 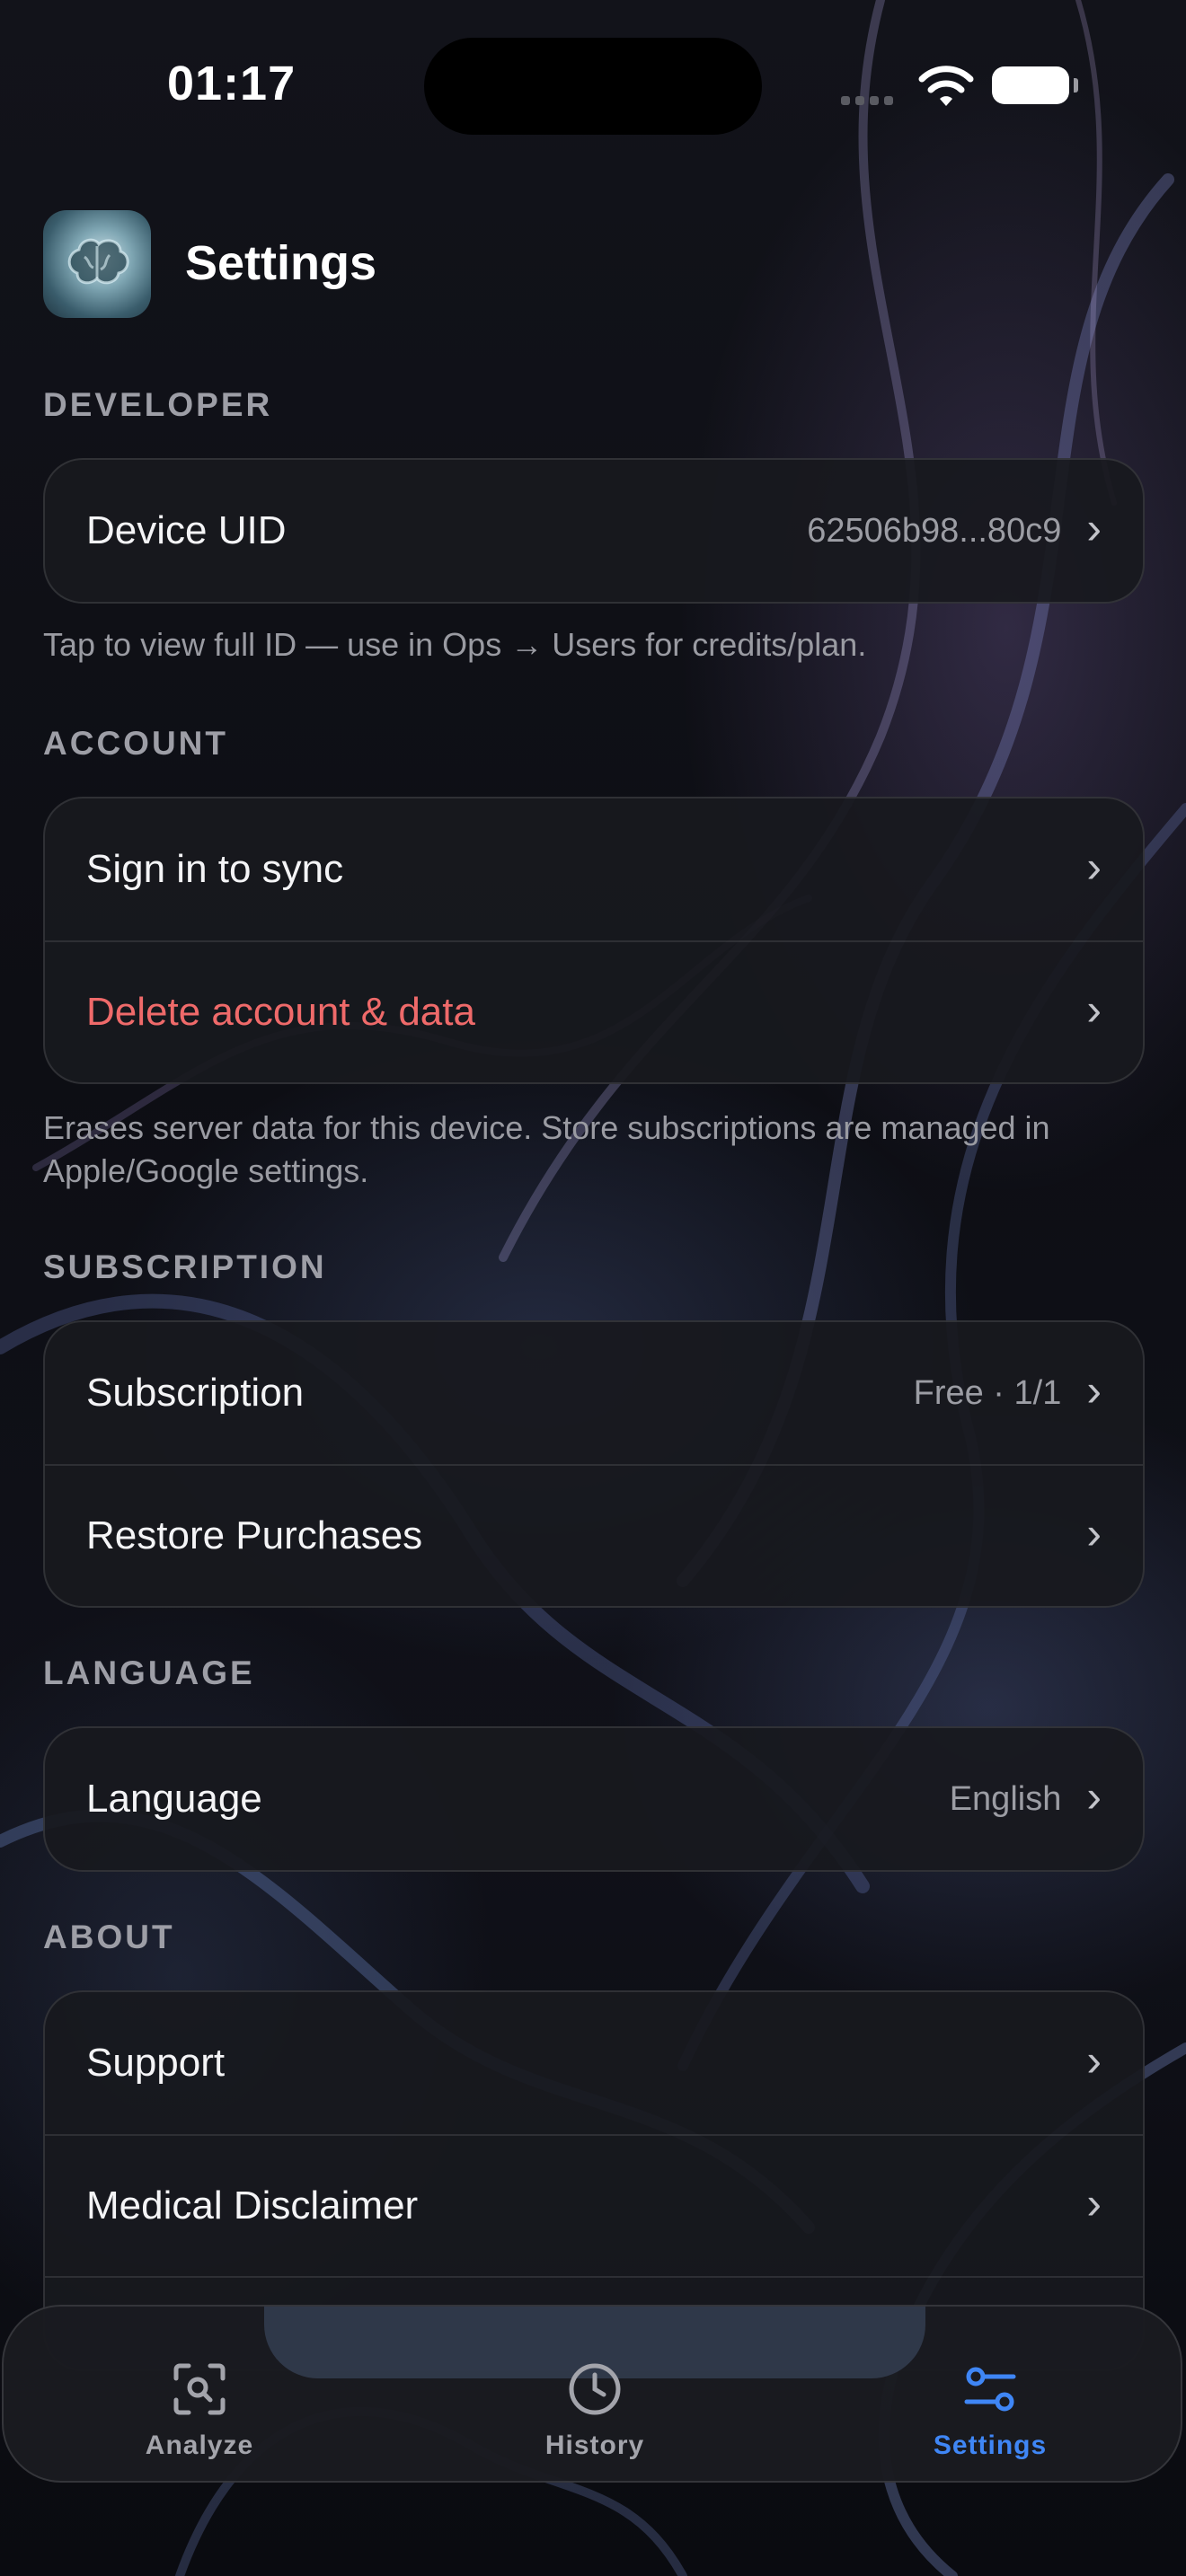 I want to click on language-label: Language, so click(x=174, y=1799).